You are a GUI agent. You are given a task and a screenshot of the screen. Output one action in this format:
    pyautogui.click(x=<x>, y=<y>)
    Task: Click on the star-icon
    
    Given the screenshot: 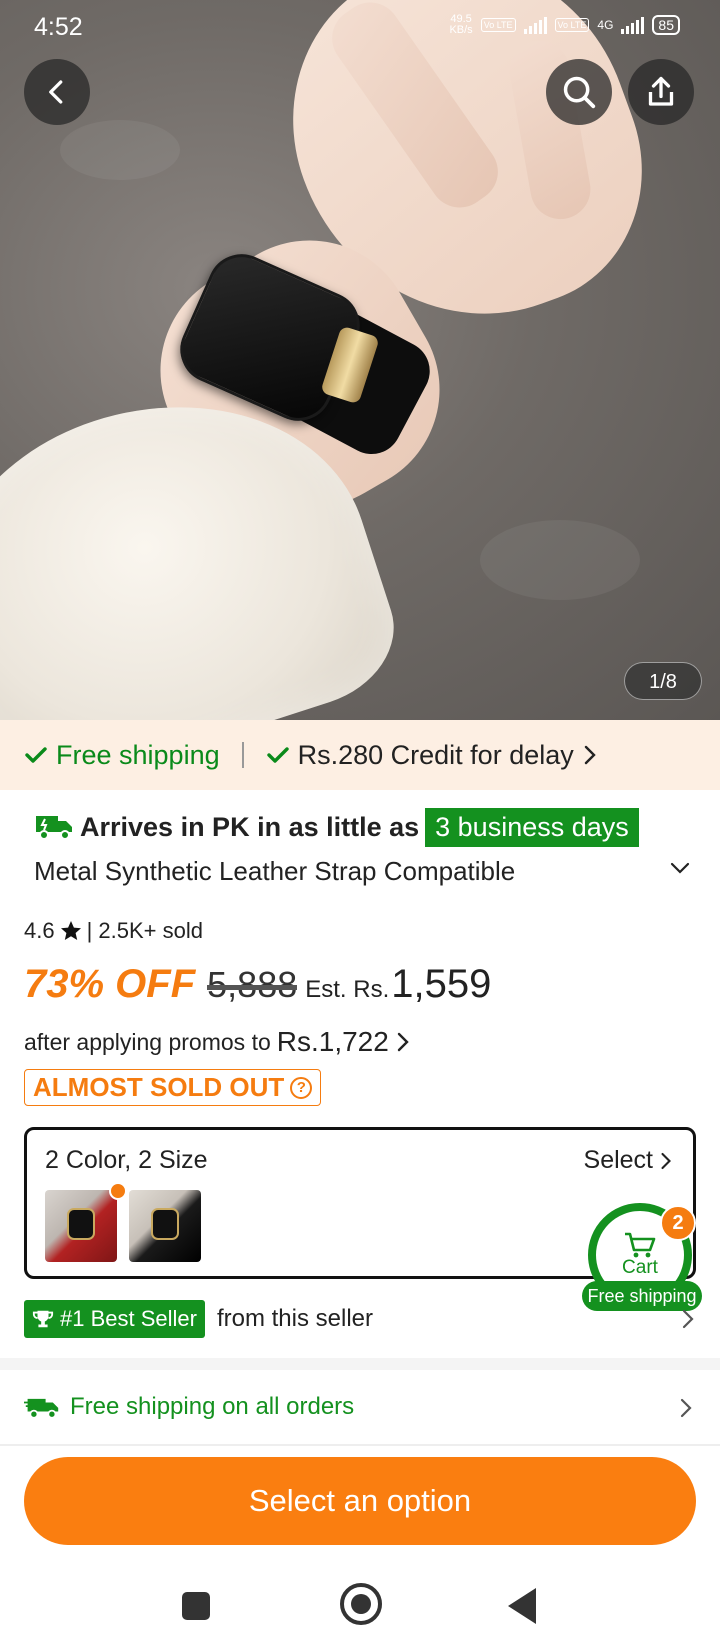 What is the action you would take?
    pyautogui.click(x=70, y=930)
    